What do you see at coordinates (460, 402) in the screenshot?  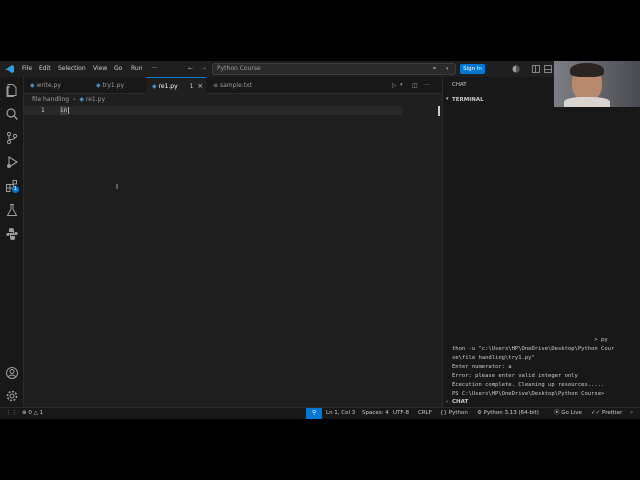 I see `chat-section-header: CHAT` at bounding box center [460, 402].